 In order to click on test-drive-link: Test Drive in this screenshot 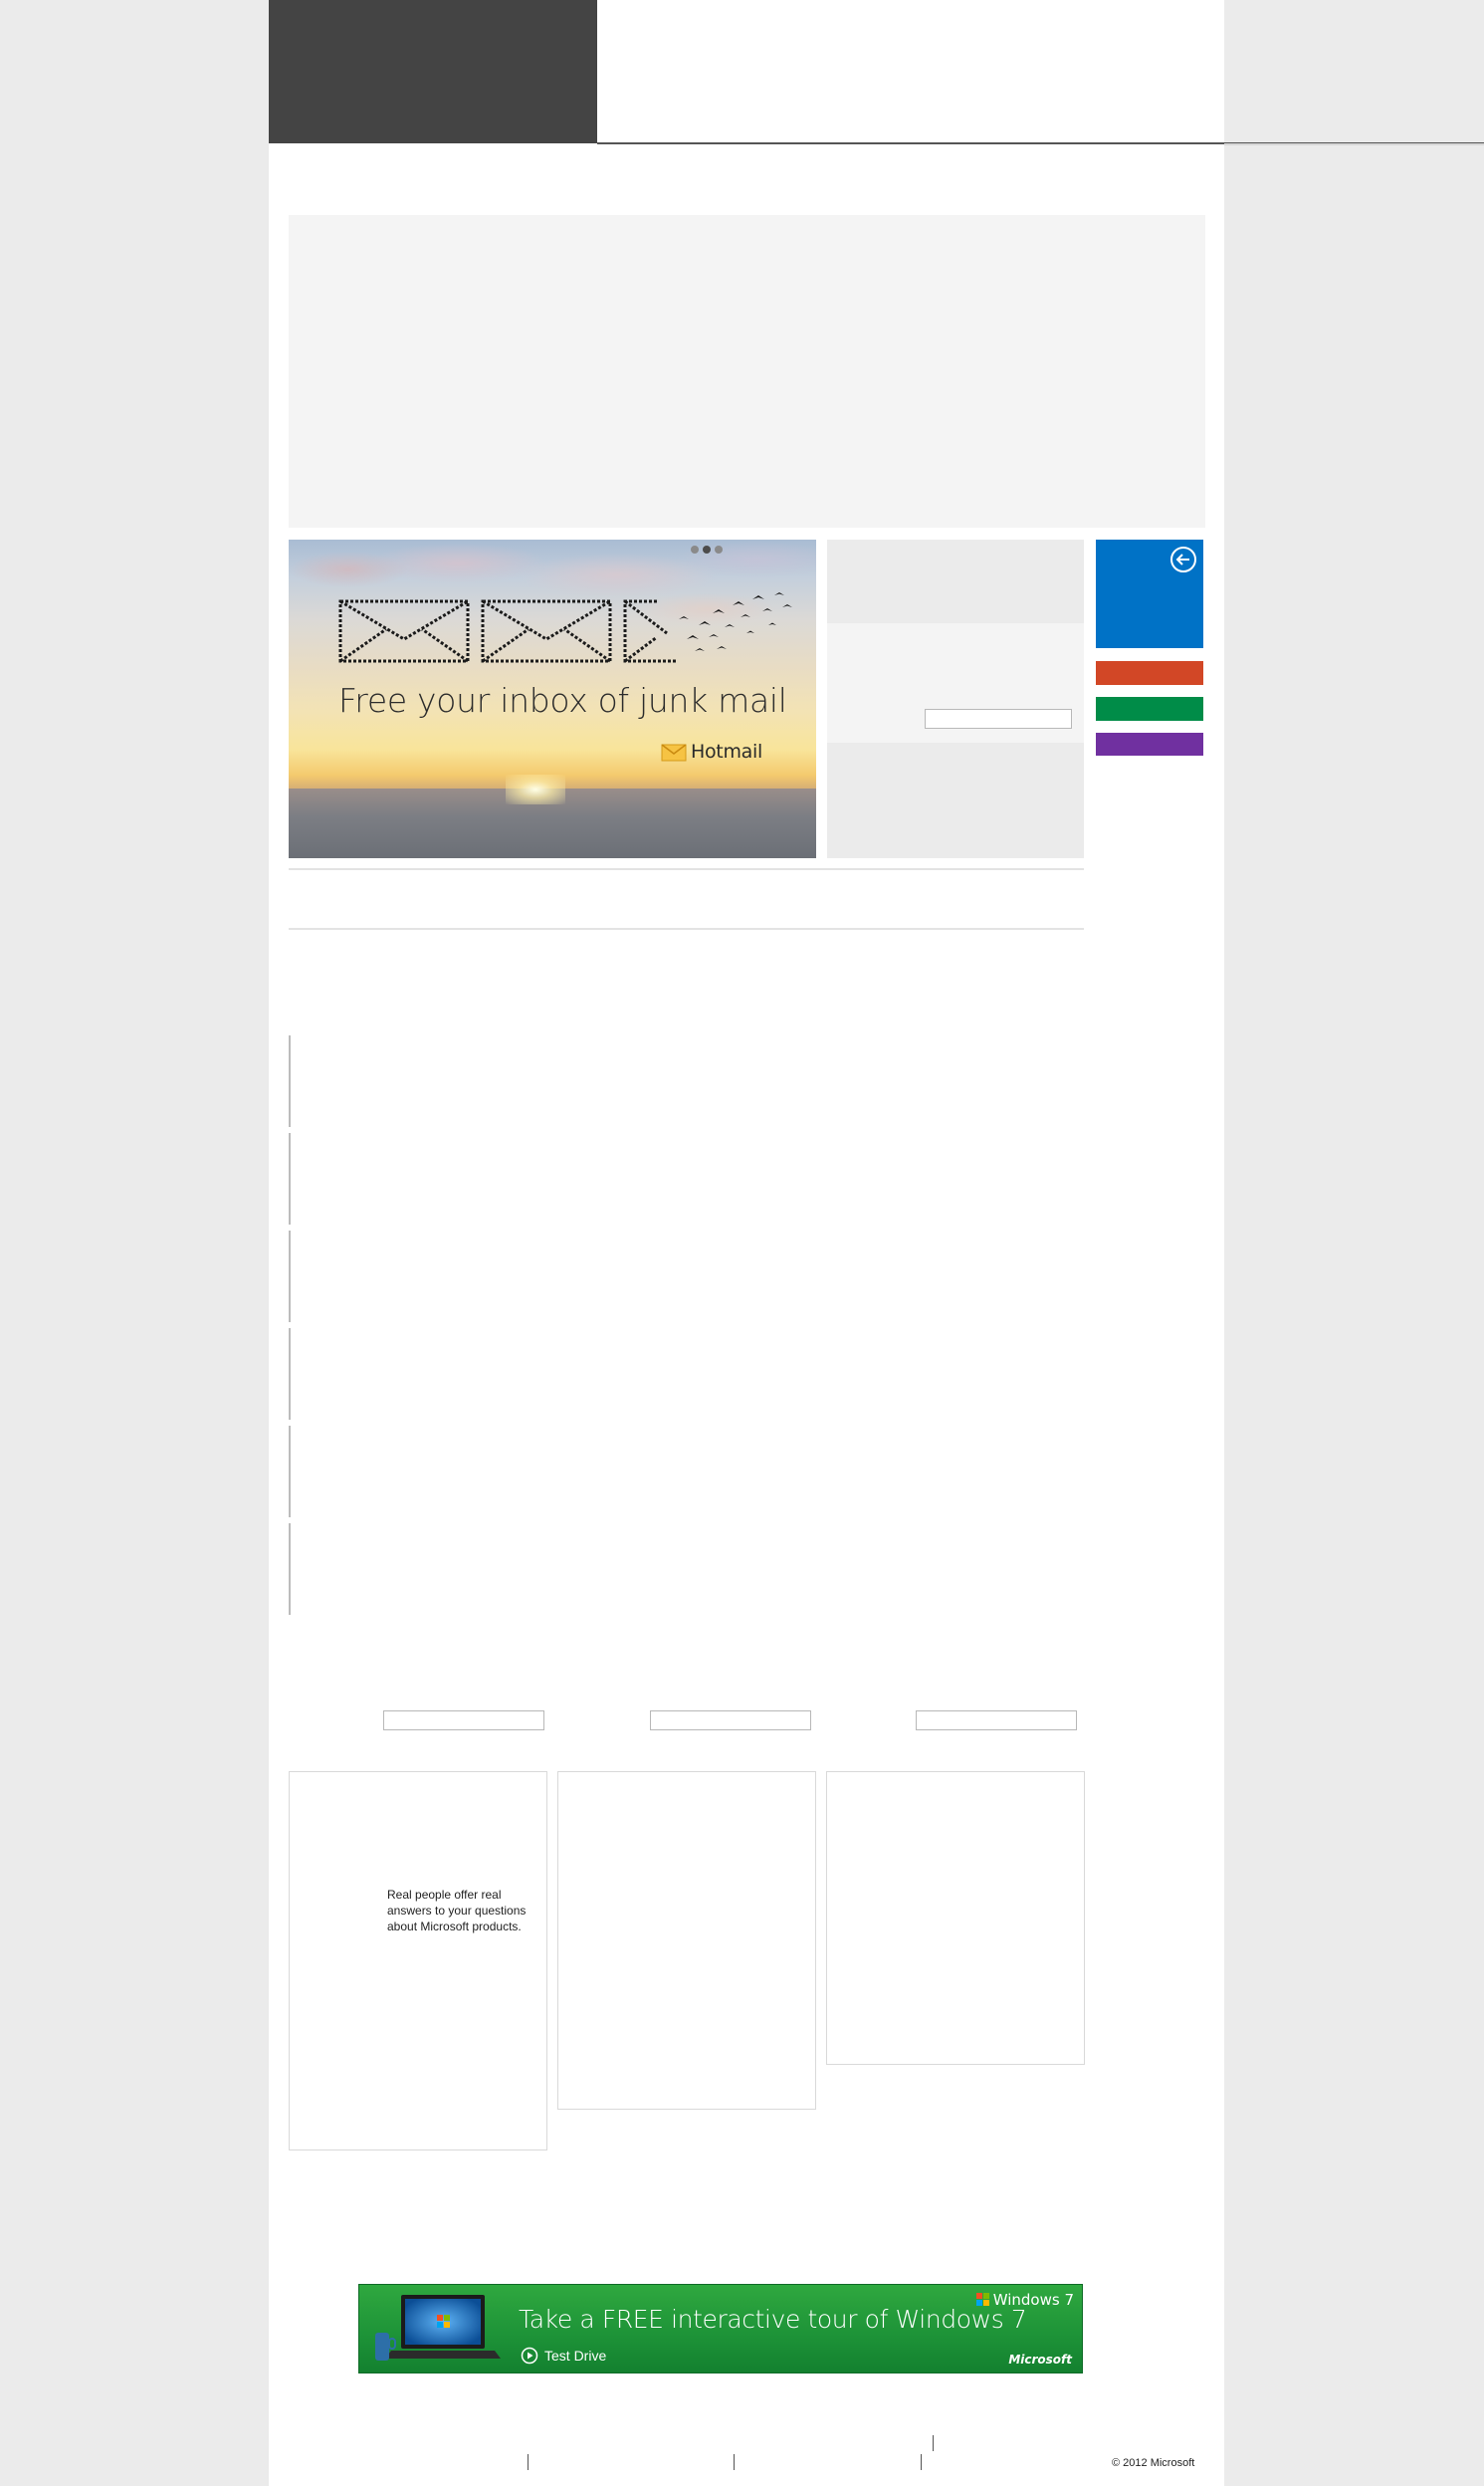, I will do `click(563, 2356)`.